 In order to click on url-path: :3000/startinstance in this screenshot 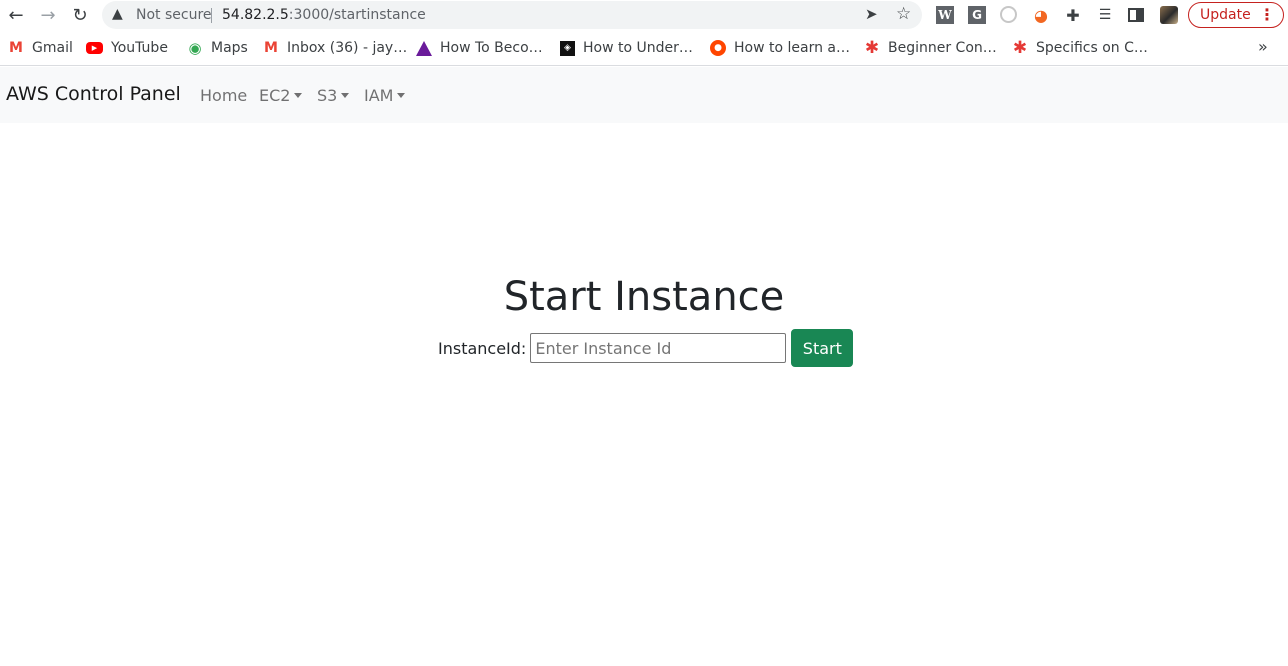, I will do `click(357, 15)`.